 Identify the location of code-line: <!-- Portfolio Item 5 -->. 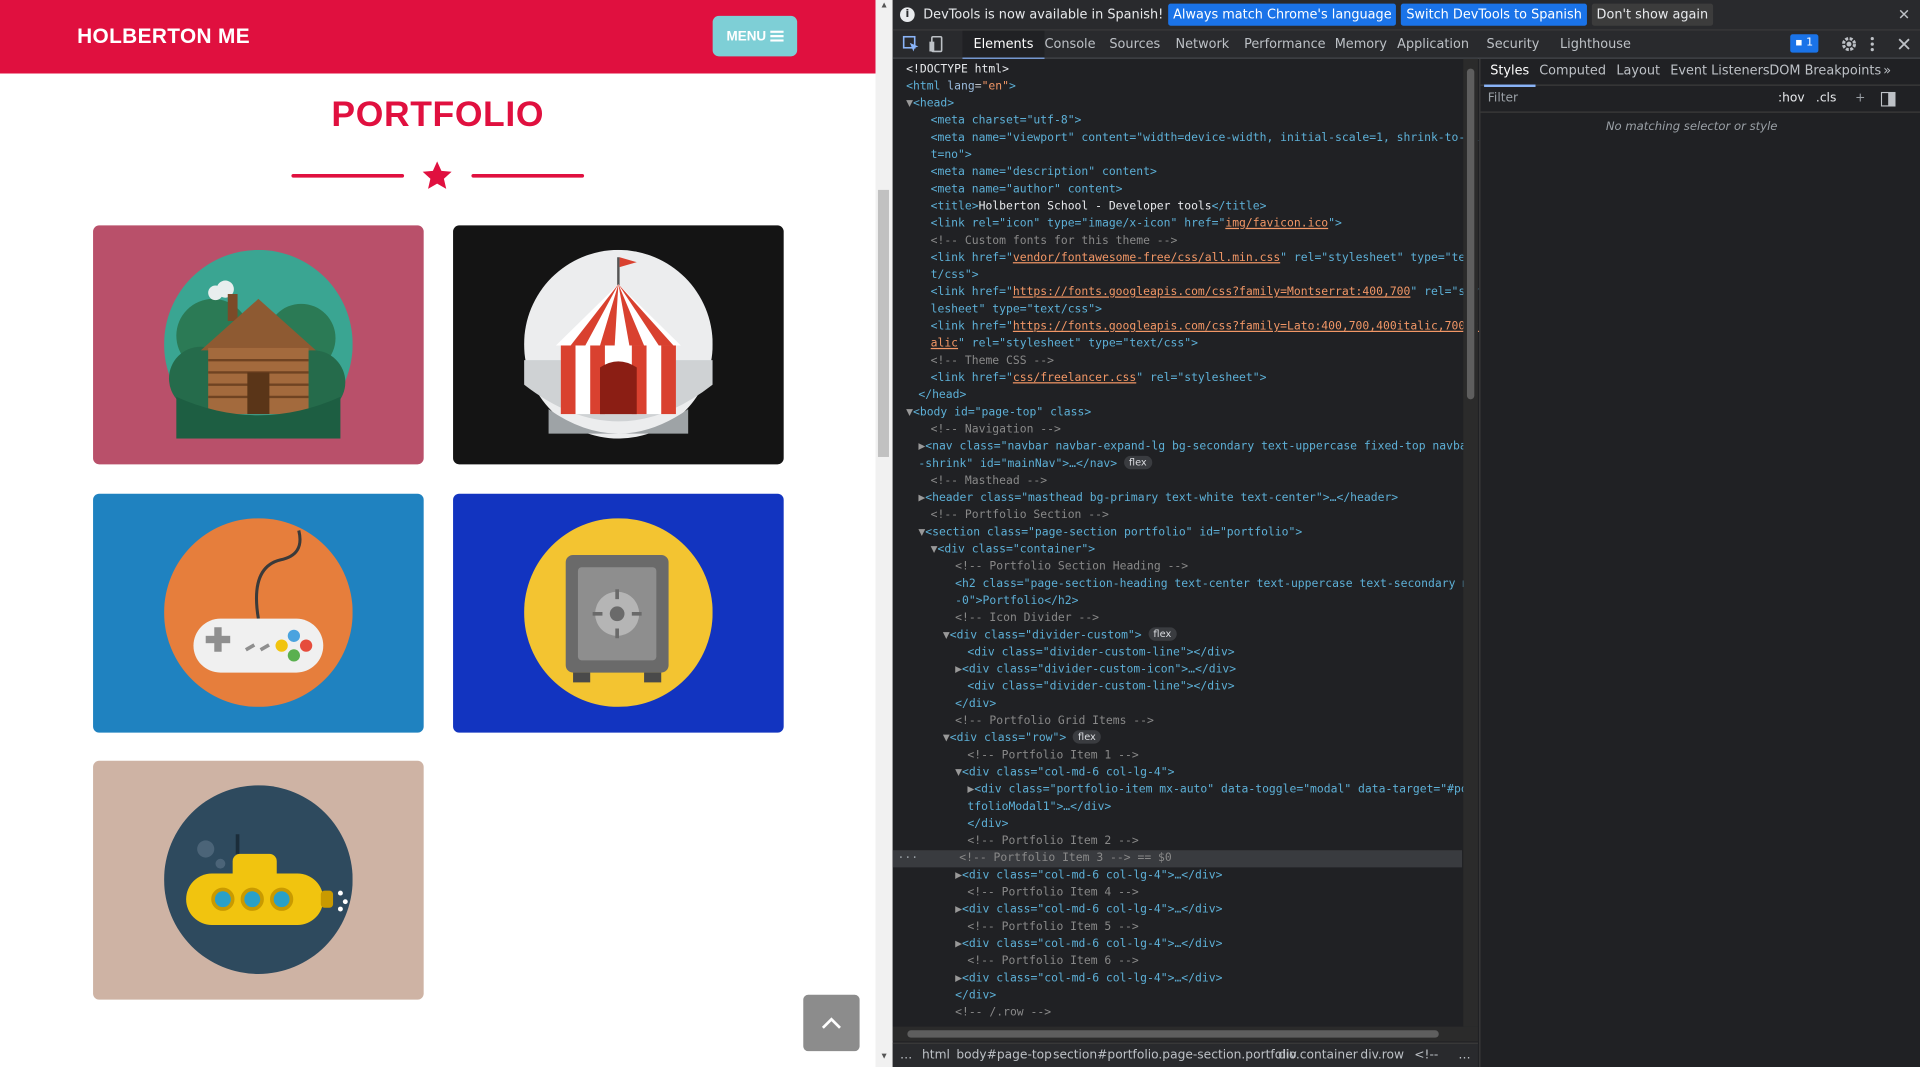
(1251, 927).